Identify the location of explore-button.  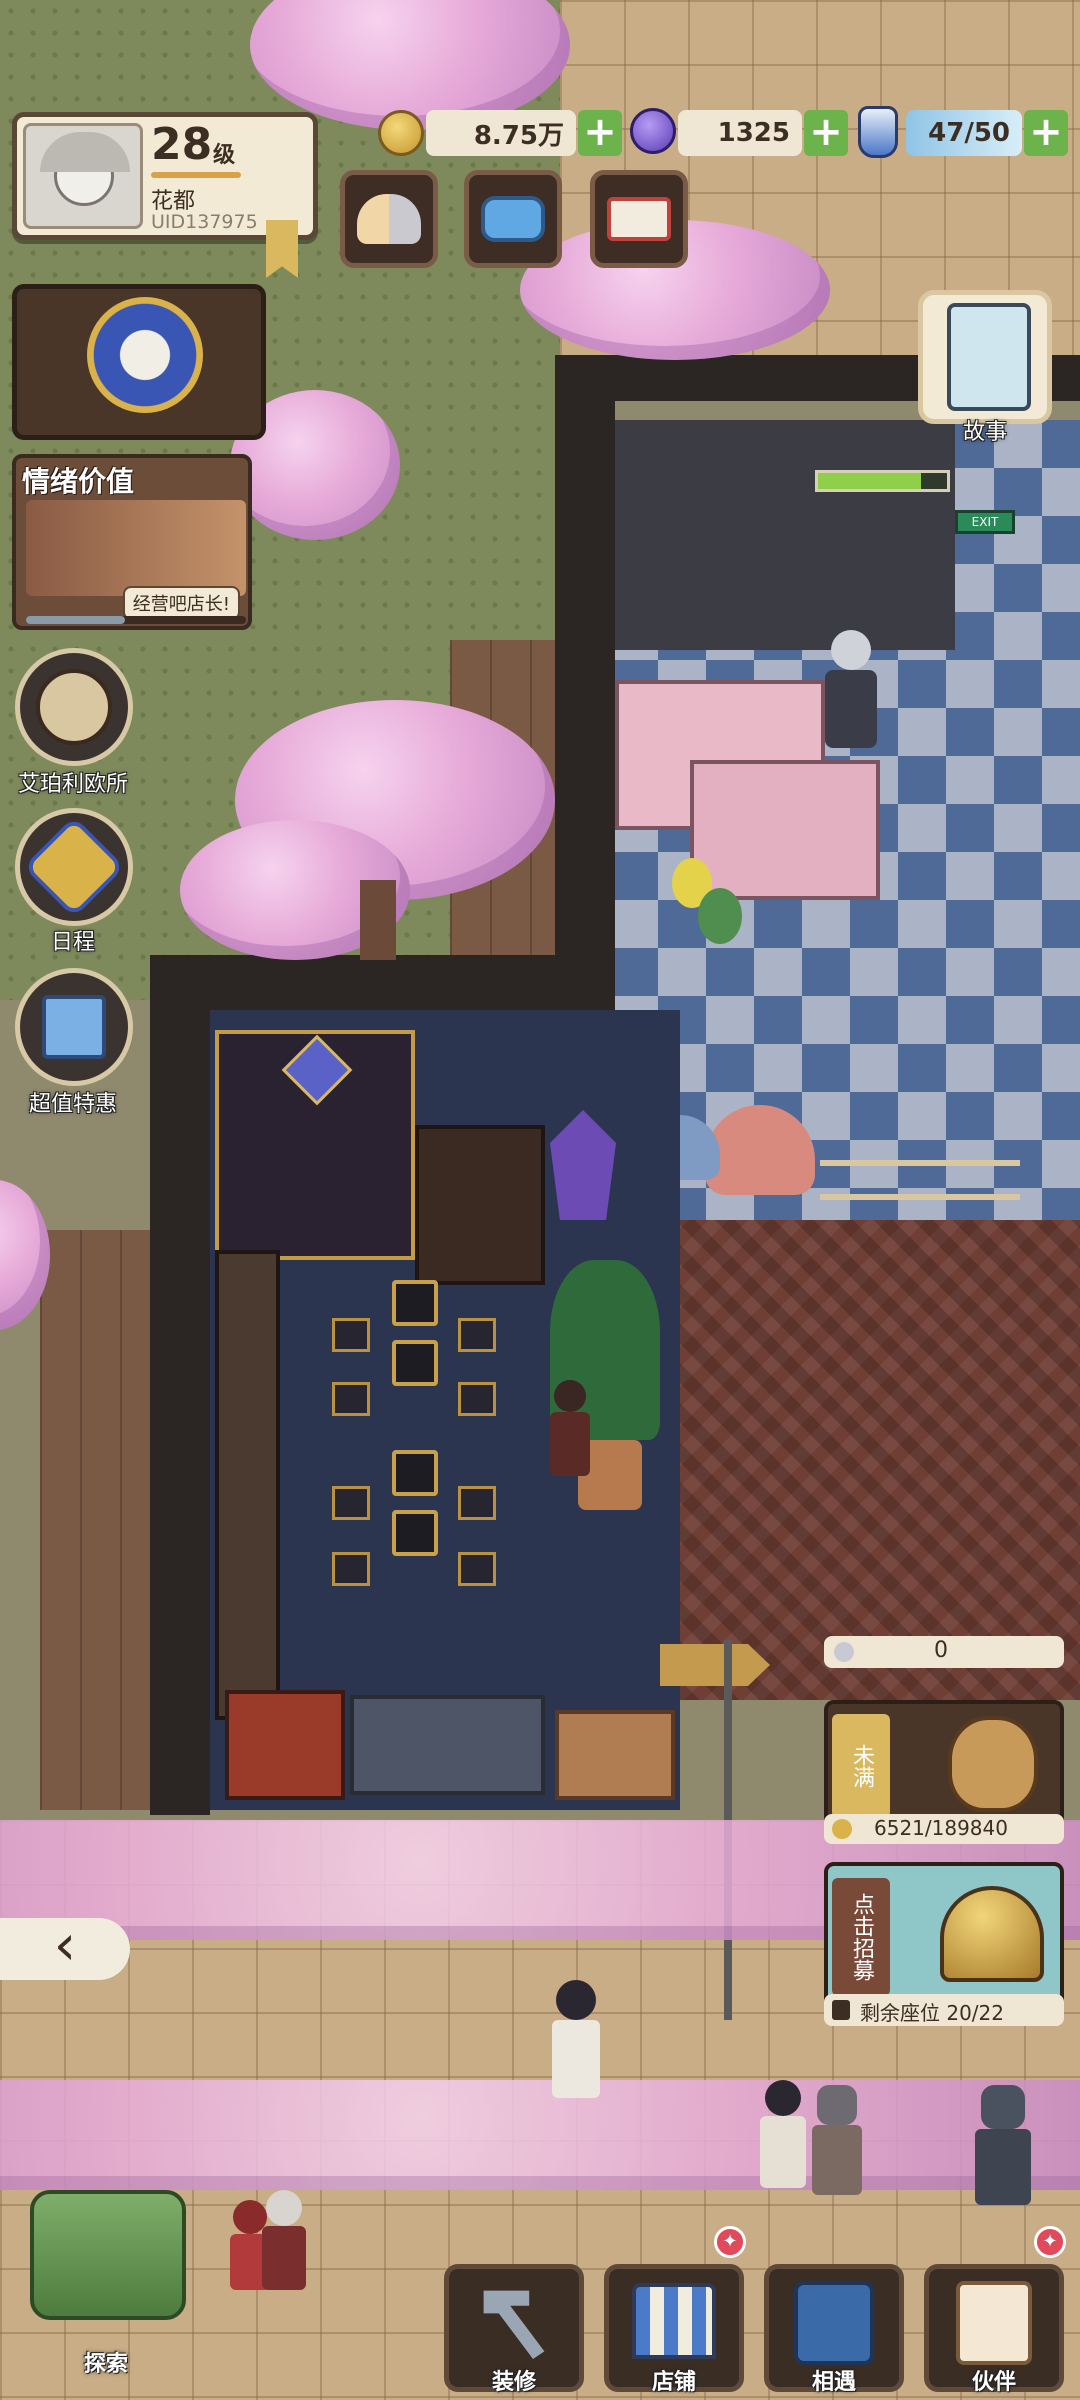
(108, 2255).